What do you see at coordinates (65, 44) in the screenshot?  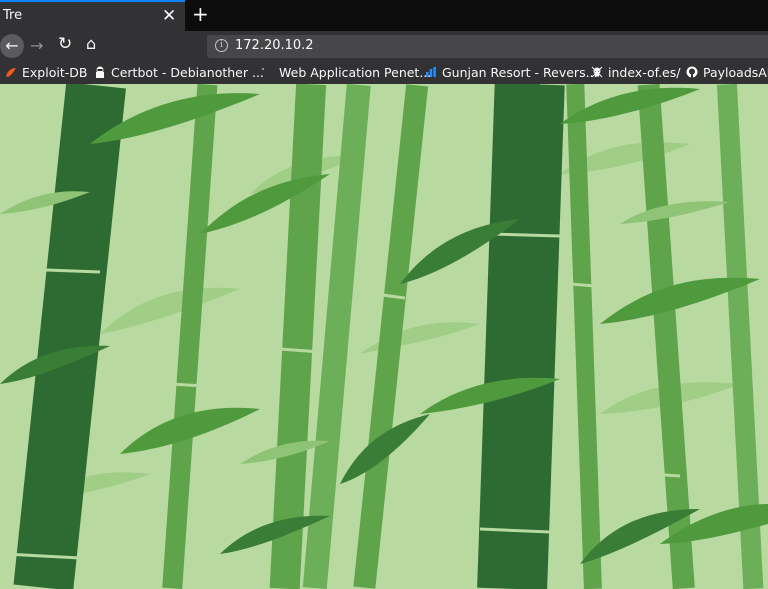 I see `reload-icon: ↻` at bounding box center [65, 44].